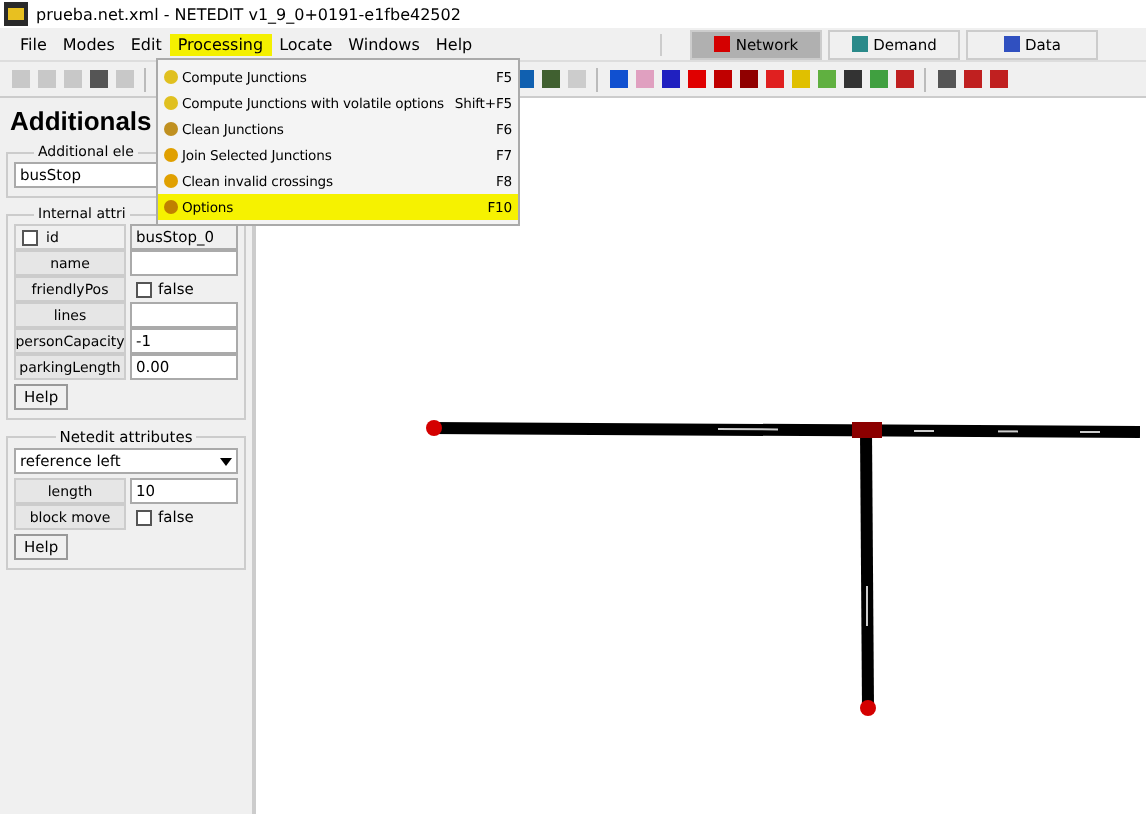  I want to click on menu-item: Modes, so click(88, 44).